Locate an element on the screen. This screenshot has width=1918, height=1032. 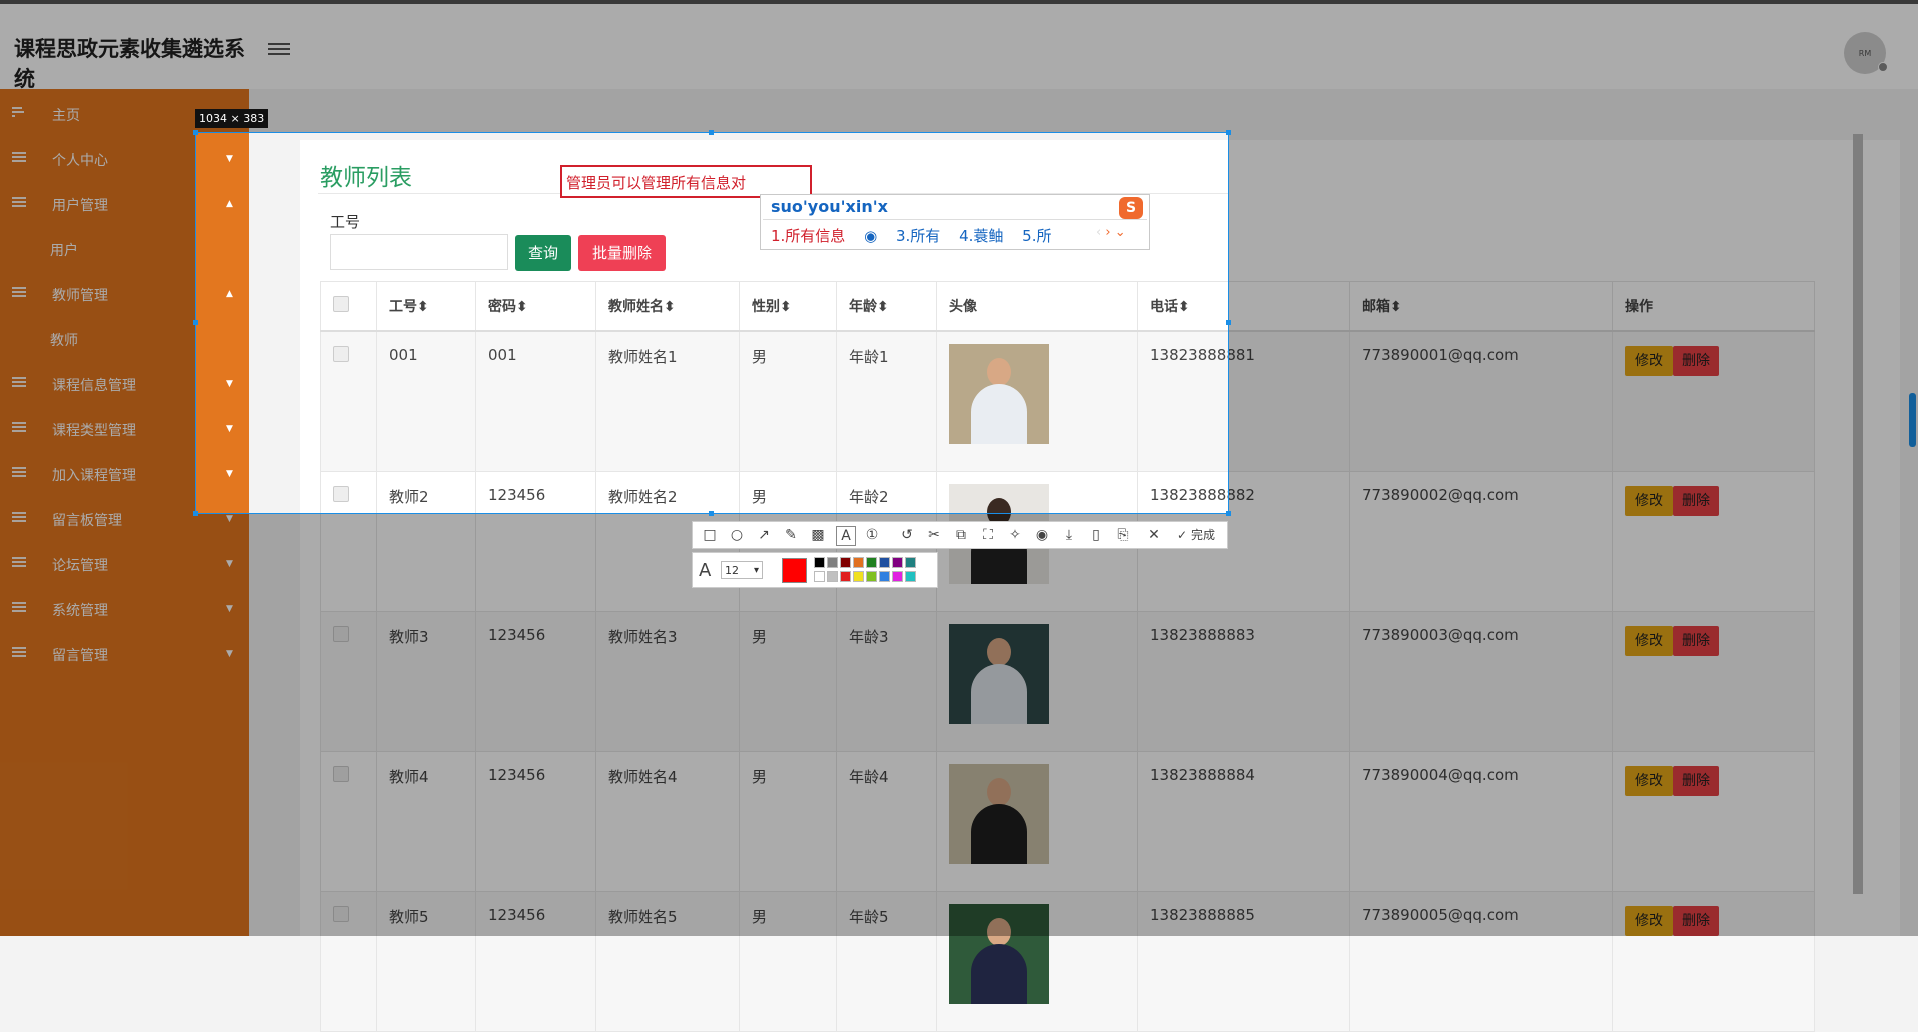
ocr-icon: ⧉ is located at coordinates (961, 535).